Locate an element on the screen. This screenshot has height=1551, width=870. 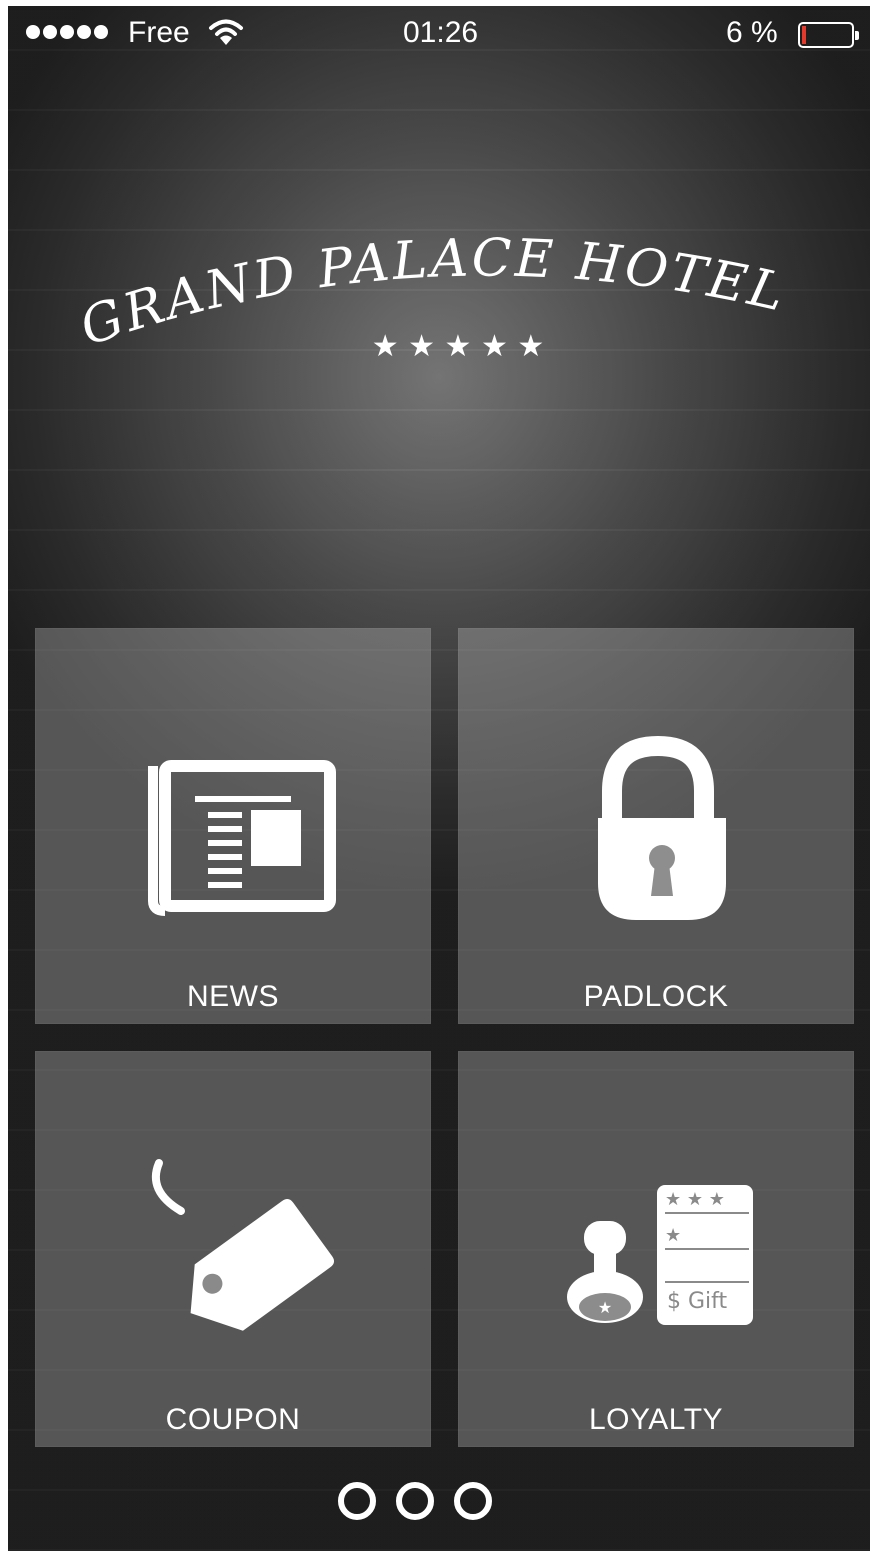
loyalty-card-stars-row-1: ★ ★ ★ is located at coordinates (707, 1201).